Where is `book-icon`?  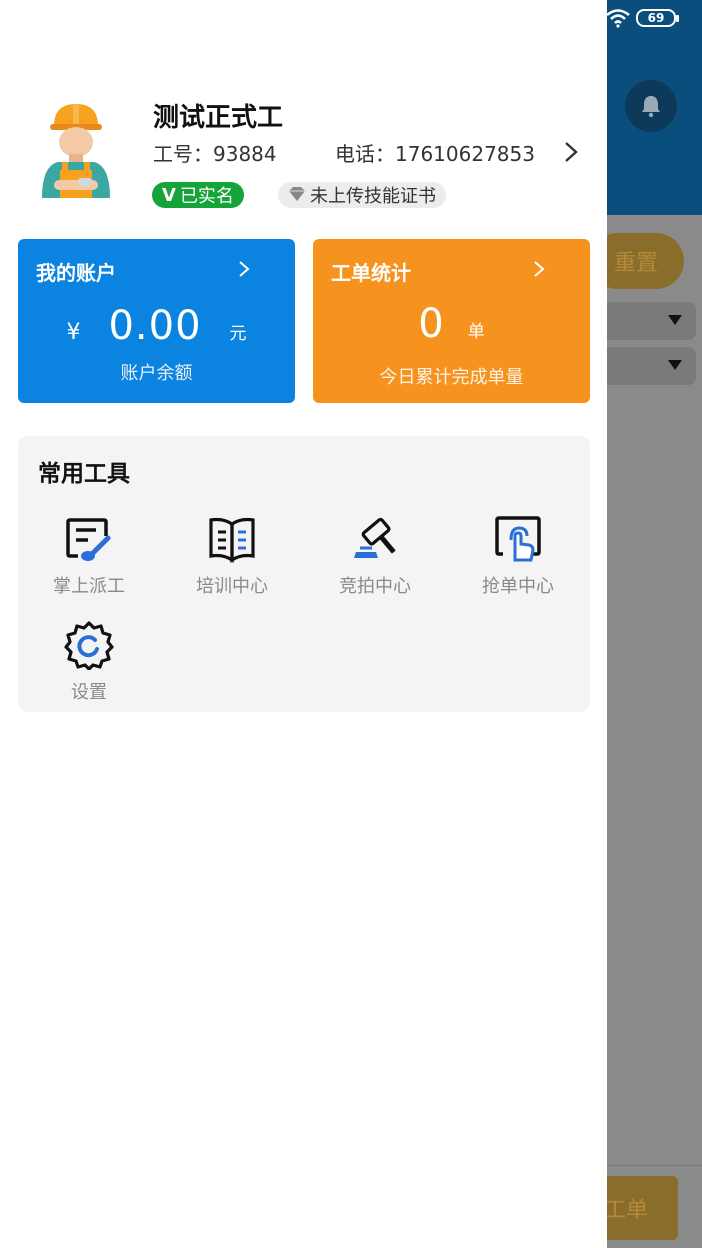 book-icon is located at coordinates (232, 540).